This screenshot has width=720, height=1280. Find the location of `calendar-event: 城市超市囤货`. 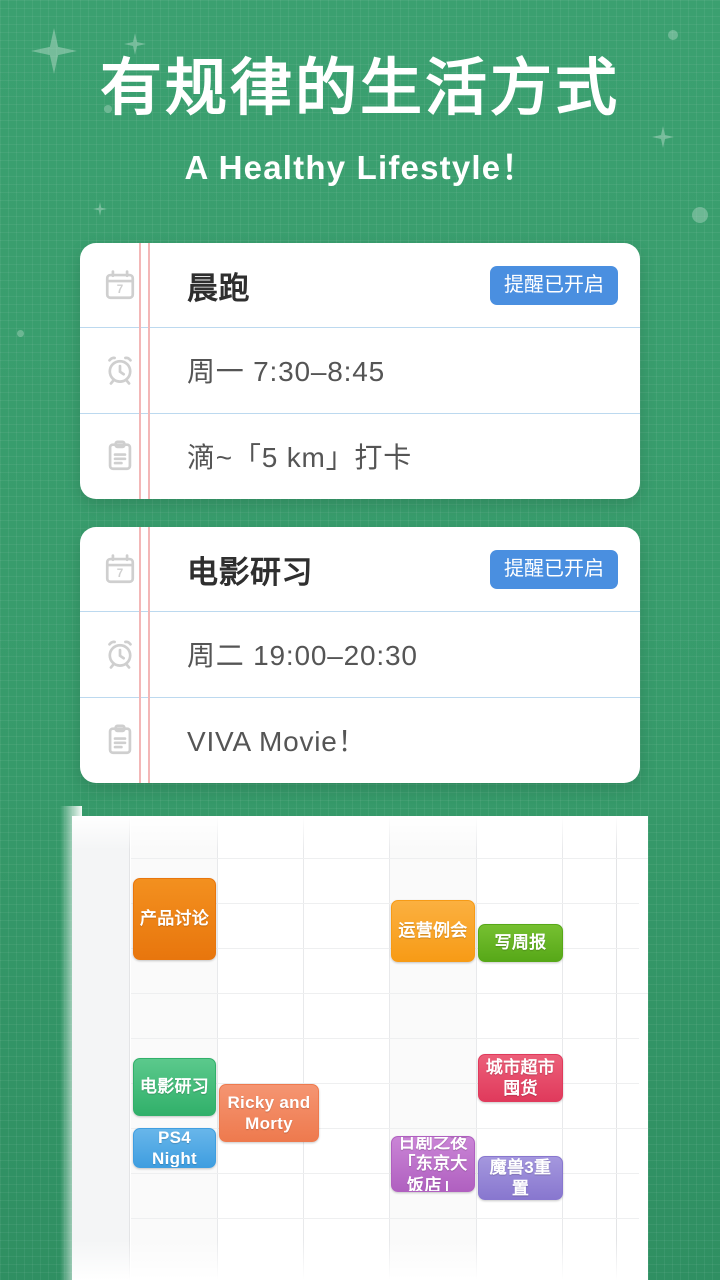

calendar-event: 城市超市囤货 is located at coordinates (520, 1078).